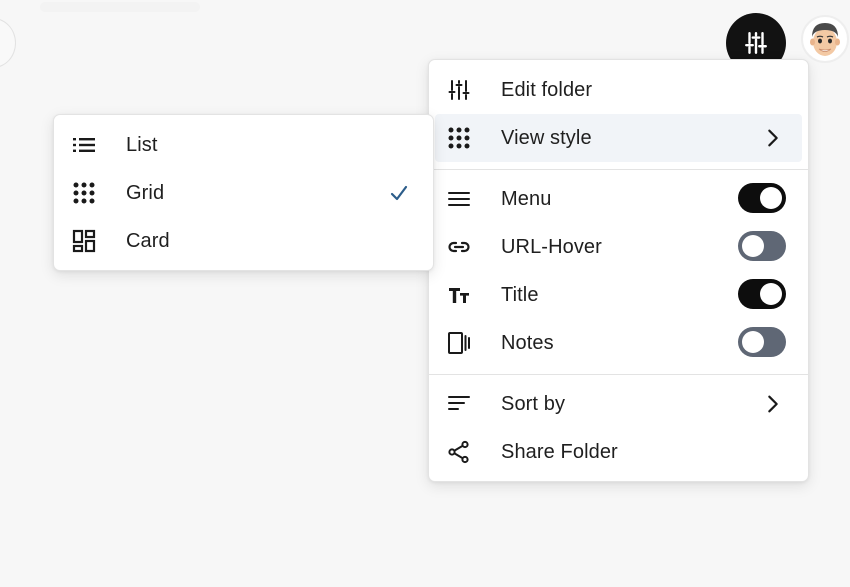  Describe the element at coordinates (459, 404) in the screenshot. I see `sort-lines-icon` at that location.